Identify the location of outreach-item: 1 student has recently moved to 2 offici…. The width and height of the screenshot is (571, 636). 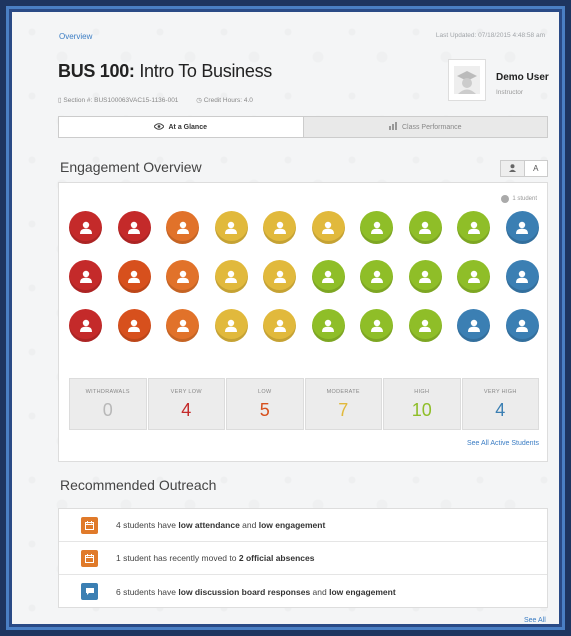
(303, 558).